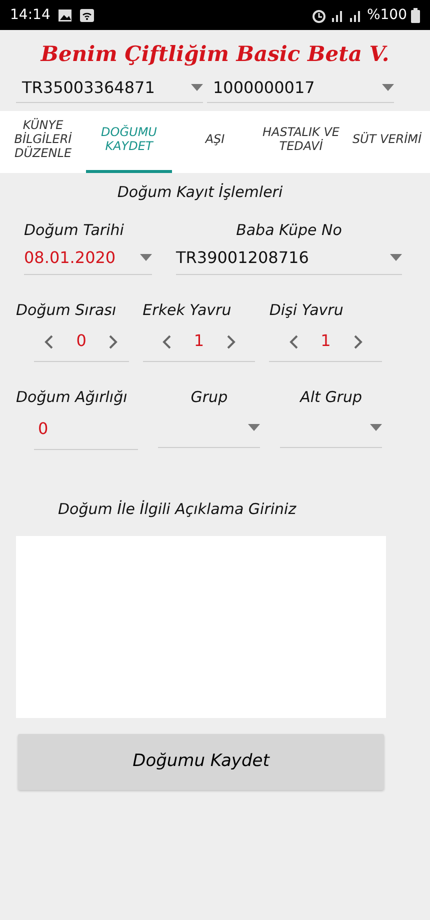 Image resolution: width=430 pixels, height=920 pixels. Describe the element at coordinates (109, 88) in the screenshot. I see `tag-dropdown: TR35003364871` at that location.